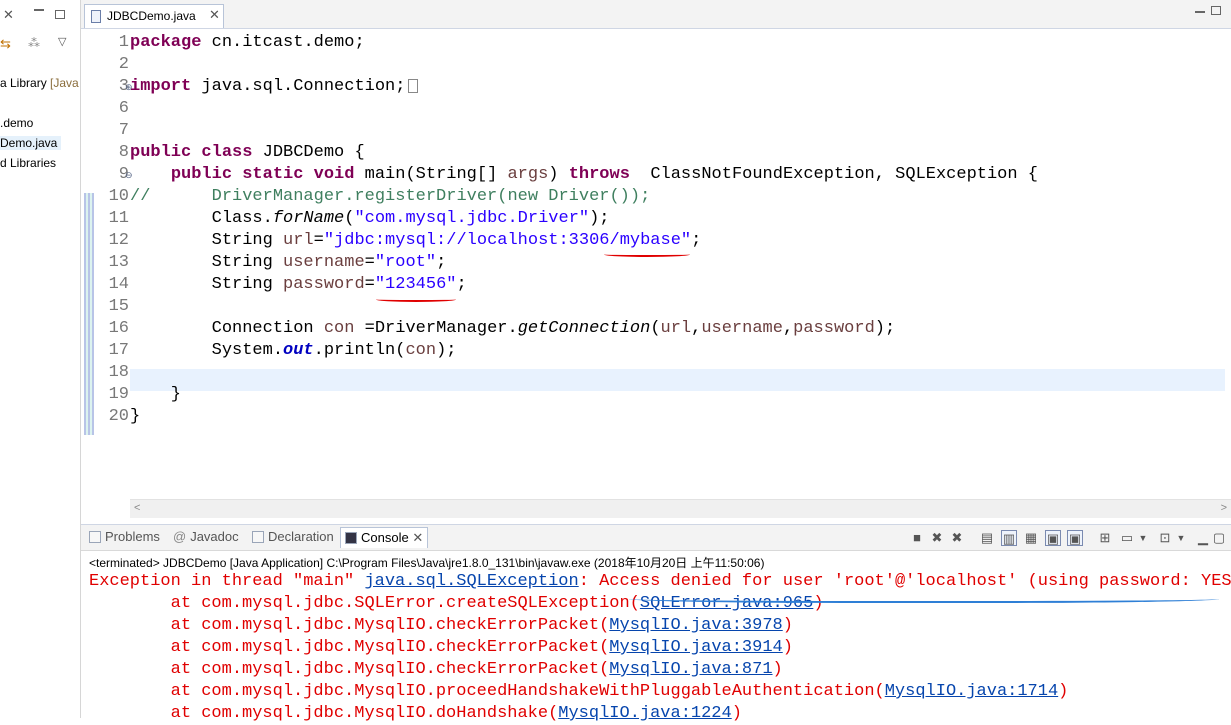 This screenshot has height=725, width=1231. I want to click on line-number: 14, so click(118, 284).